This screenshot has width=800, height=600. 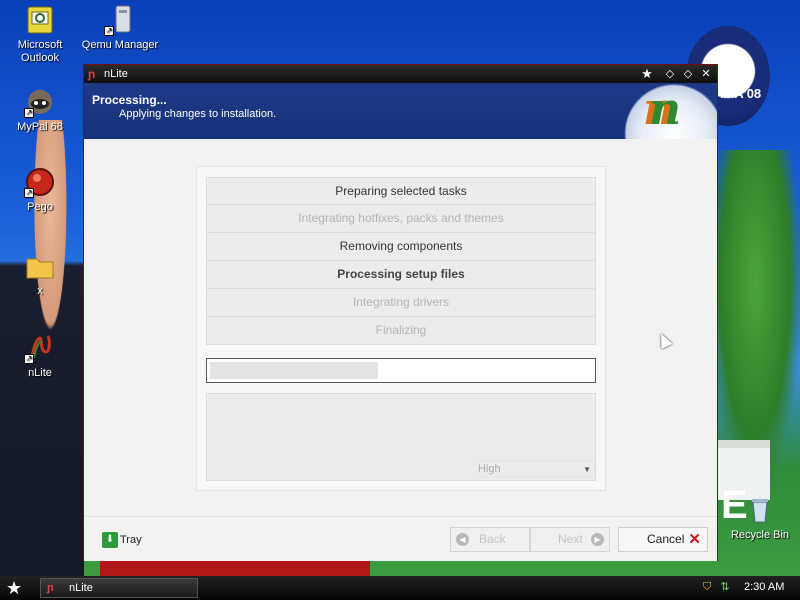 I want to click on desktop-icon-label: Microsoft Outlook, so click(x=40, y=51).